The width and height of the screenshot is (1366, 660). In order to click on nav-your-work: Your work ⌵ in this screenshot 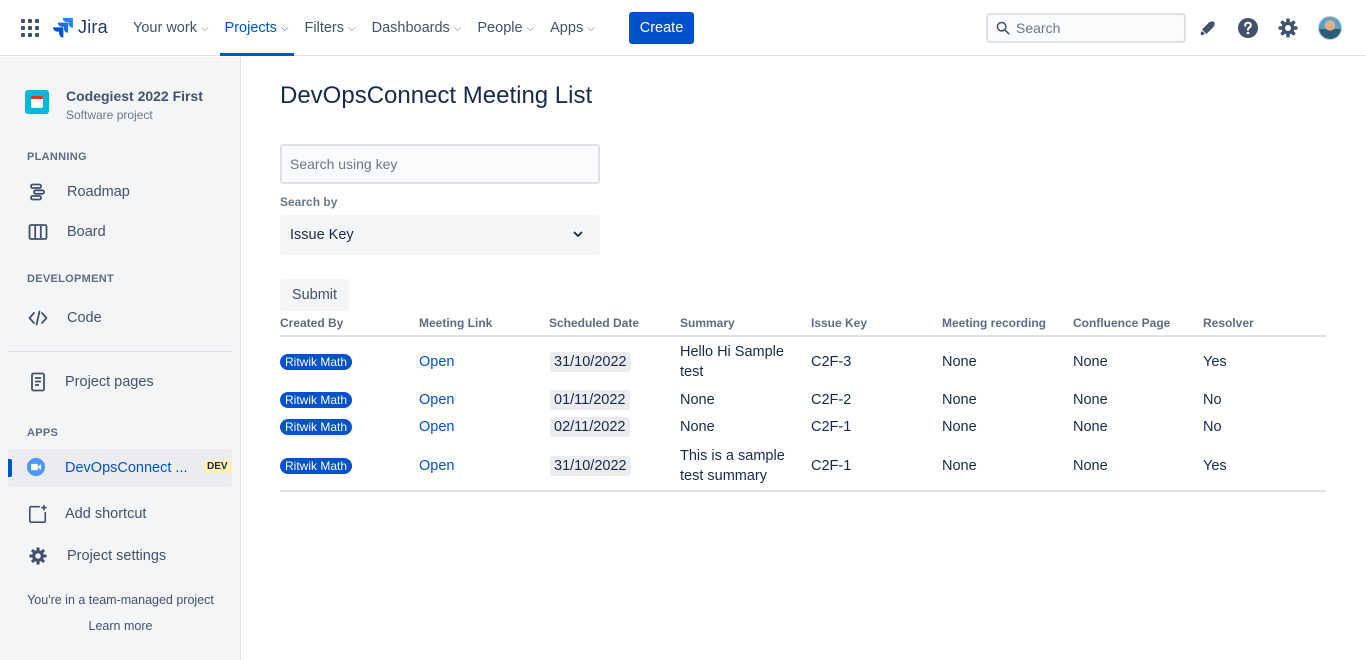, I will do `click(171, 28)`.